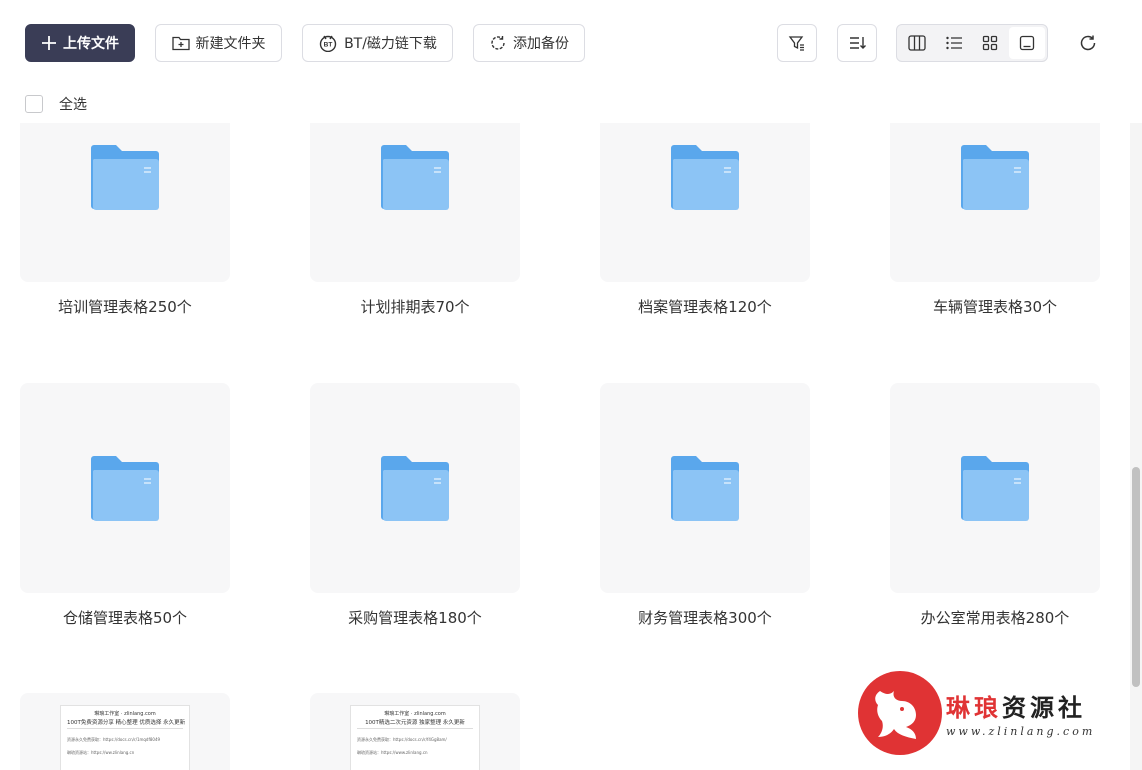 Image resolution: width=1142 pixels, height=770 pixels. What do you see at coordinates (900, 713) in the screenshot?
I see `dragon-logo-icon` at bounding box center [900, 713].